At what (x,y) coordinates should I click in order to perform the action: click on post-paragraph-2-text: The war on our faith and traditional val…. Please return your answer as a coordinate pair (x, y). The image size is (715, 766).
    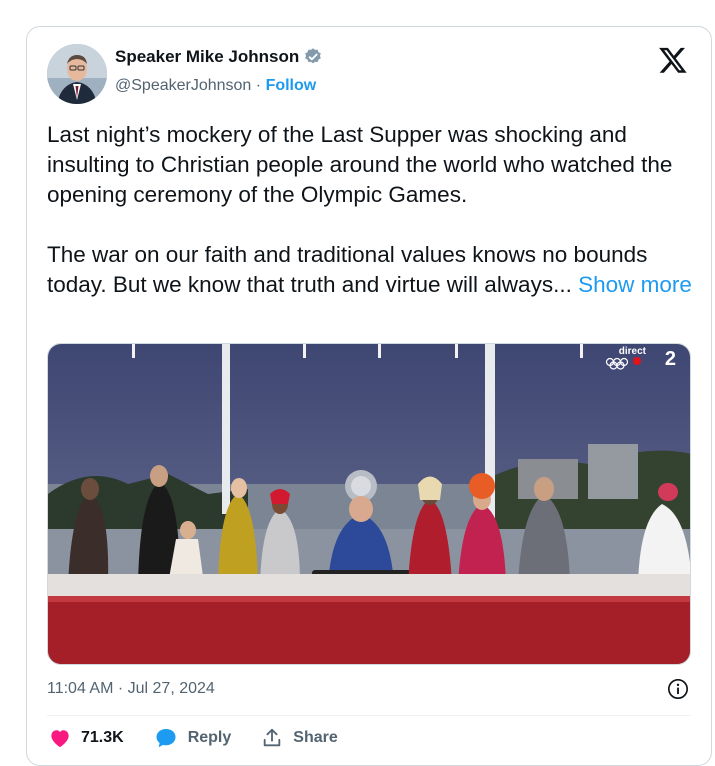
    Looking at the image, I should click on (347, 269).